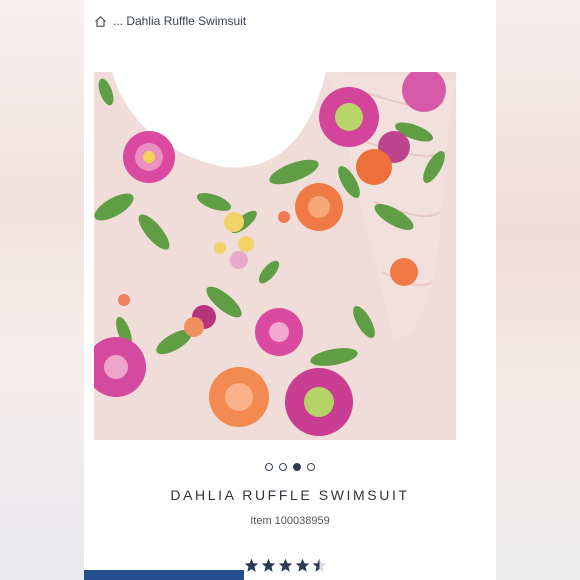 The image size is (580, 580). I want to click on half-star-icon, so click(319, 565).